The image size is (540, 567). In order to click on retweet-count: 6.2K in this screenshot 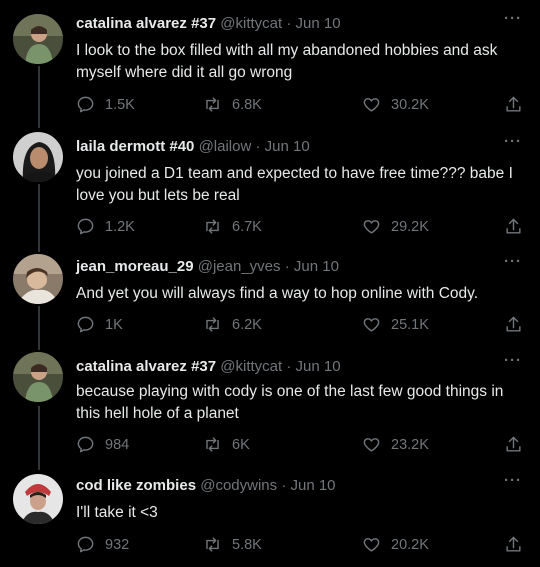, I will do `click(247, 324)`.